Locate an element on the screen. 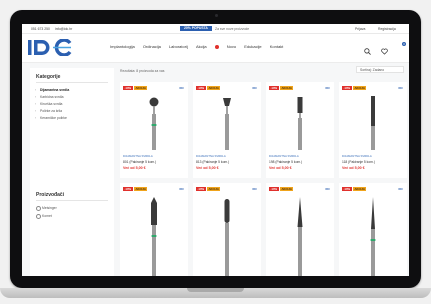  site-logo is located at coordinates (50, 49).